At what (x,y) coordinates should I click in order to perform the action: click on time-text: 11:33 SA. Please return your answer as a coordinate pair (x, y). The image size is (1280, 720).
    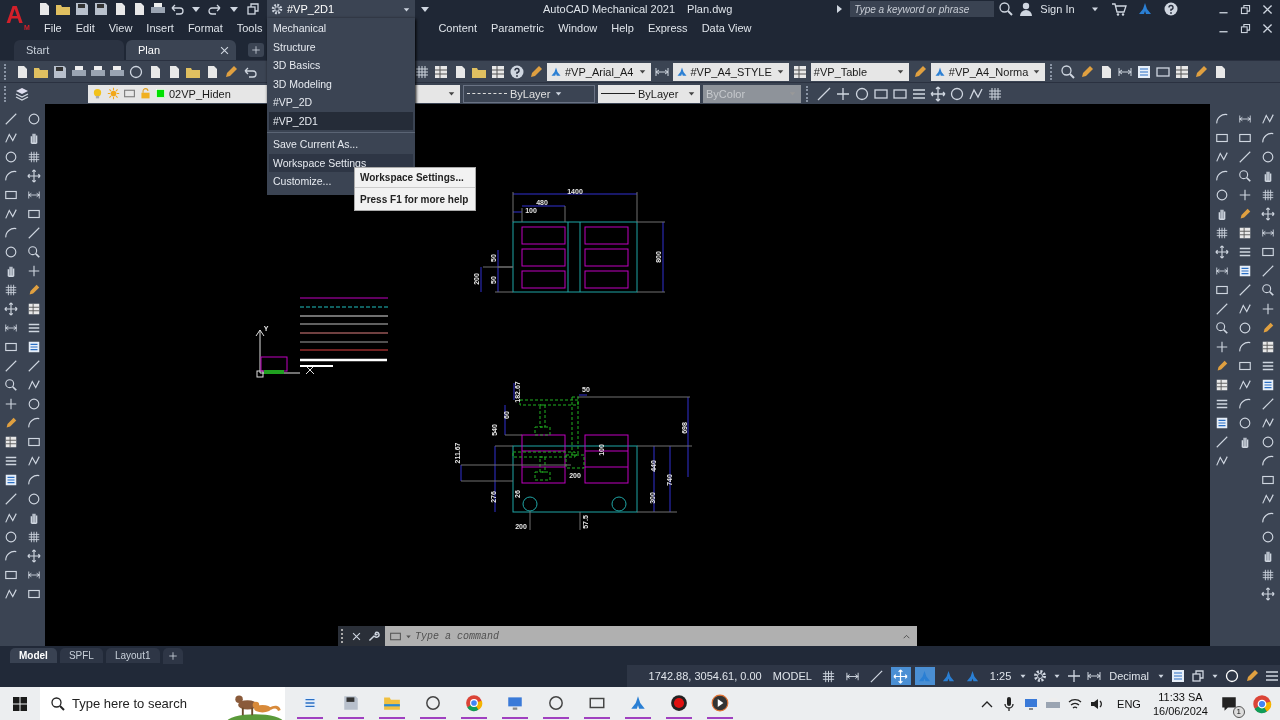
    Looking at the image, I should click on (1180, 696).